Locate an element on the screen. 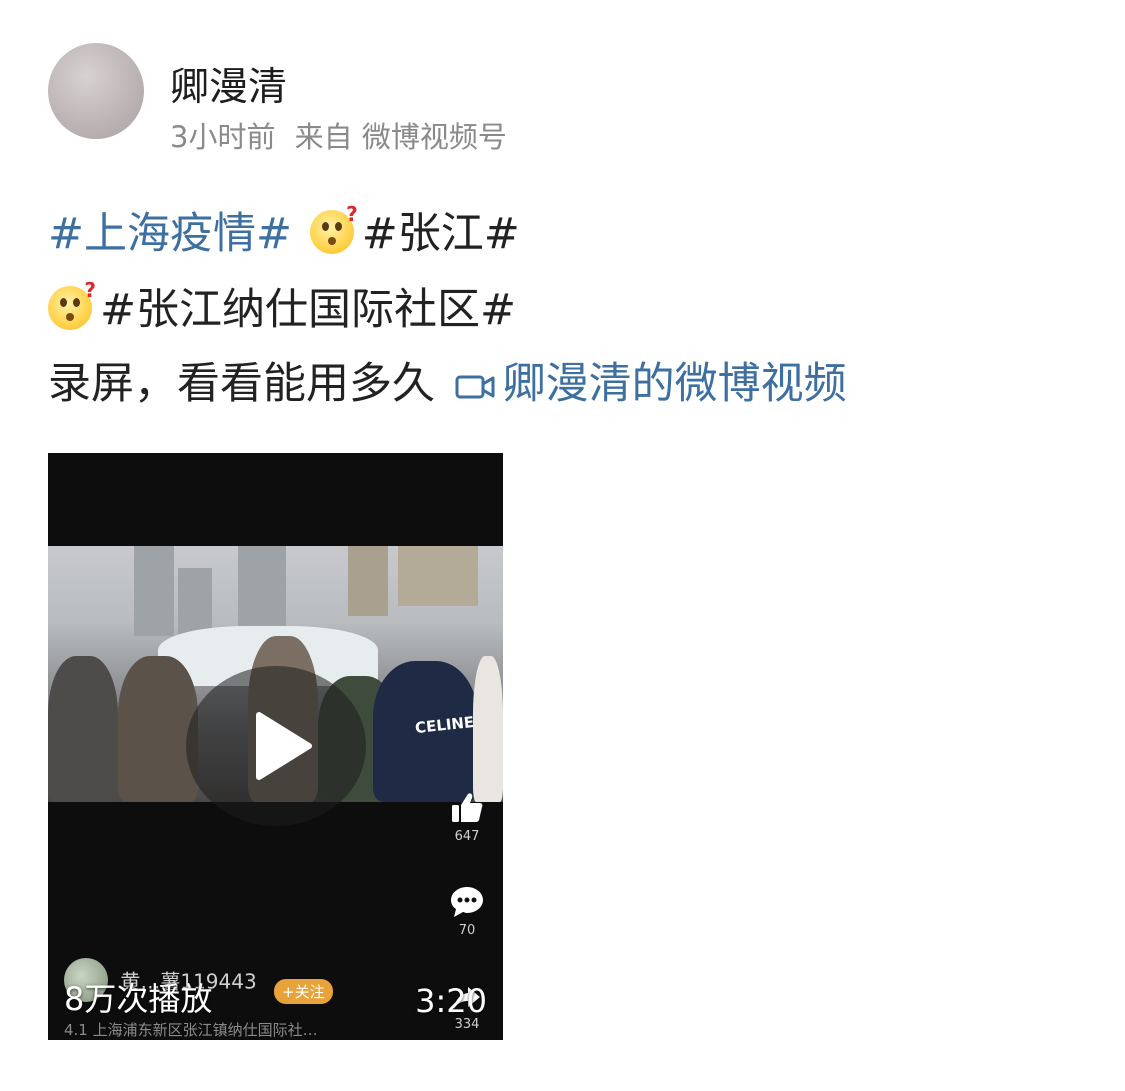 The width and height of the screenshot is (1125, 1091). comment-control: 70 is located at coordinates (467, 911).